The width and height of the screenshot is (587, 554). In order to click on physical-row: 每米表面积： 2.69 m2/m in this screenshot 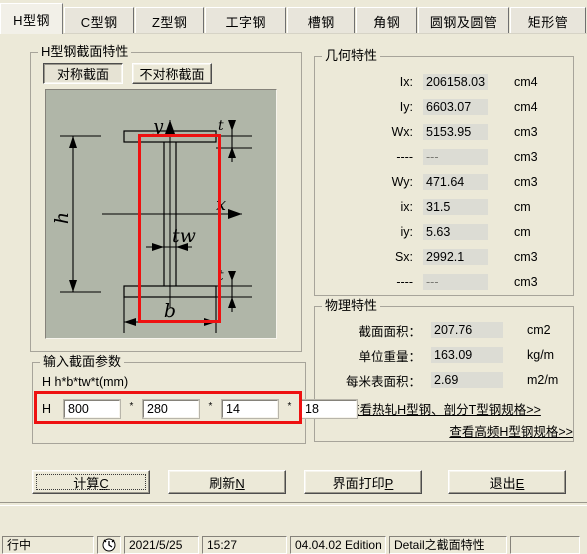, I will do `click(444, 380)`.